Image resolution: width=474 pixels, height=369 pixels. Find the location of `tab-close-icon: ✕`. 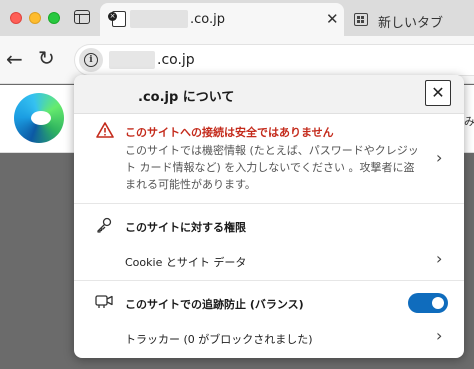

tab-close-icon: ✕ is located at coordinates (332, 19).